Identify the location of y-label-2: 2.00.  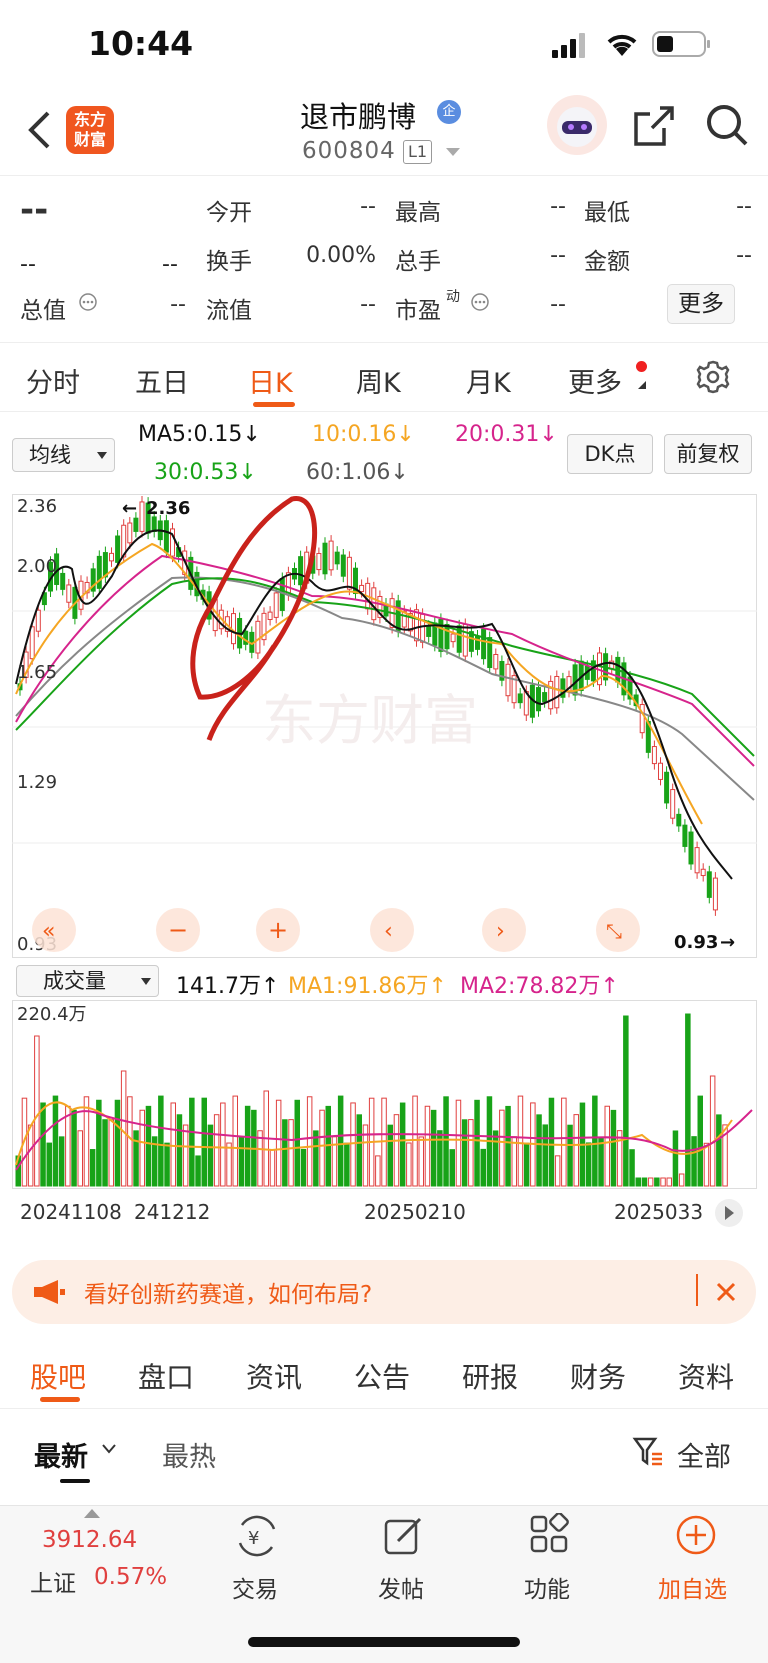
(37, 566).